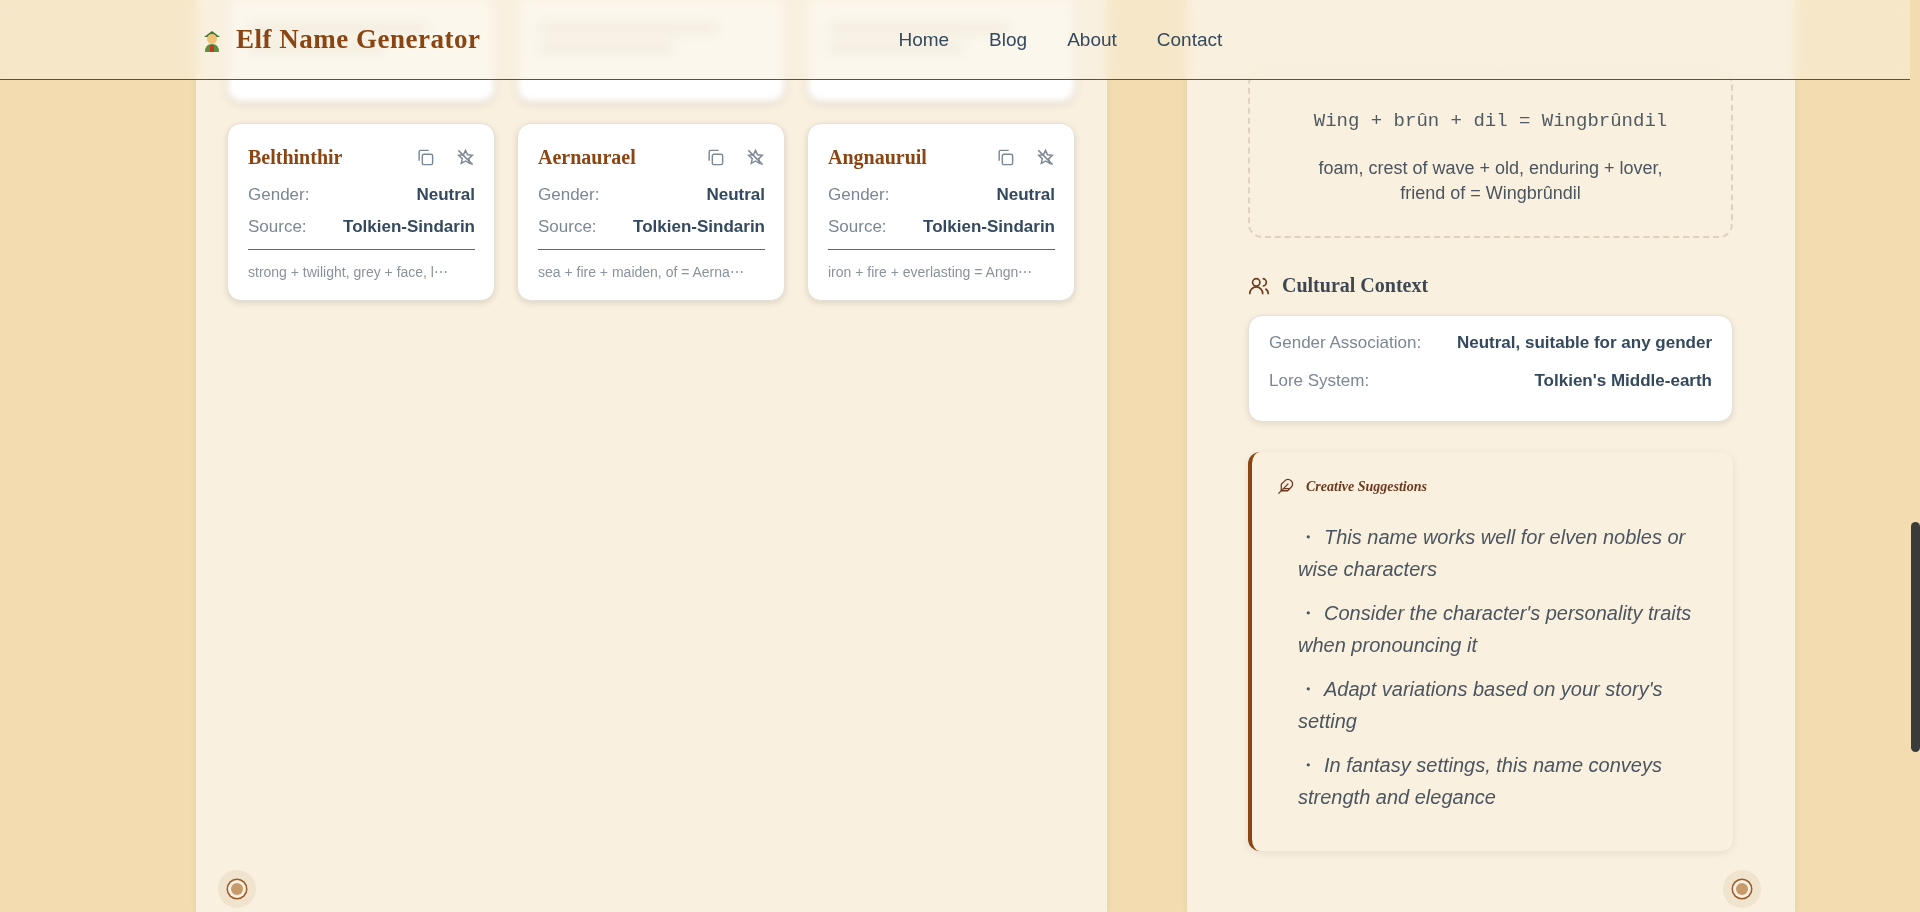 The height and width of the screenshot is (912, 1920). Describe the element at coordinates (1189, 39) in the screenshot. I see `nav-link: Contact` at that location.